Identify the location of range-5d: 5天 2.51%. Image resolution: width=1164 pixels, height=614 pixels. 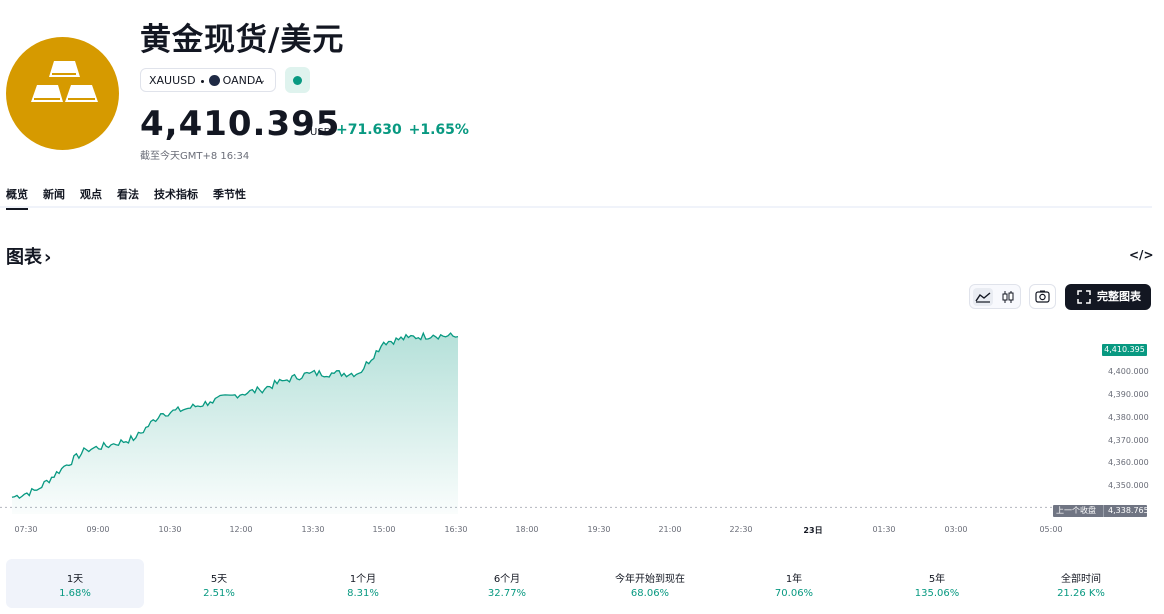
(219, 583).